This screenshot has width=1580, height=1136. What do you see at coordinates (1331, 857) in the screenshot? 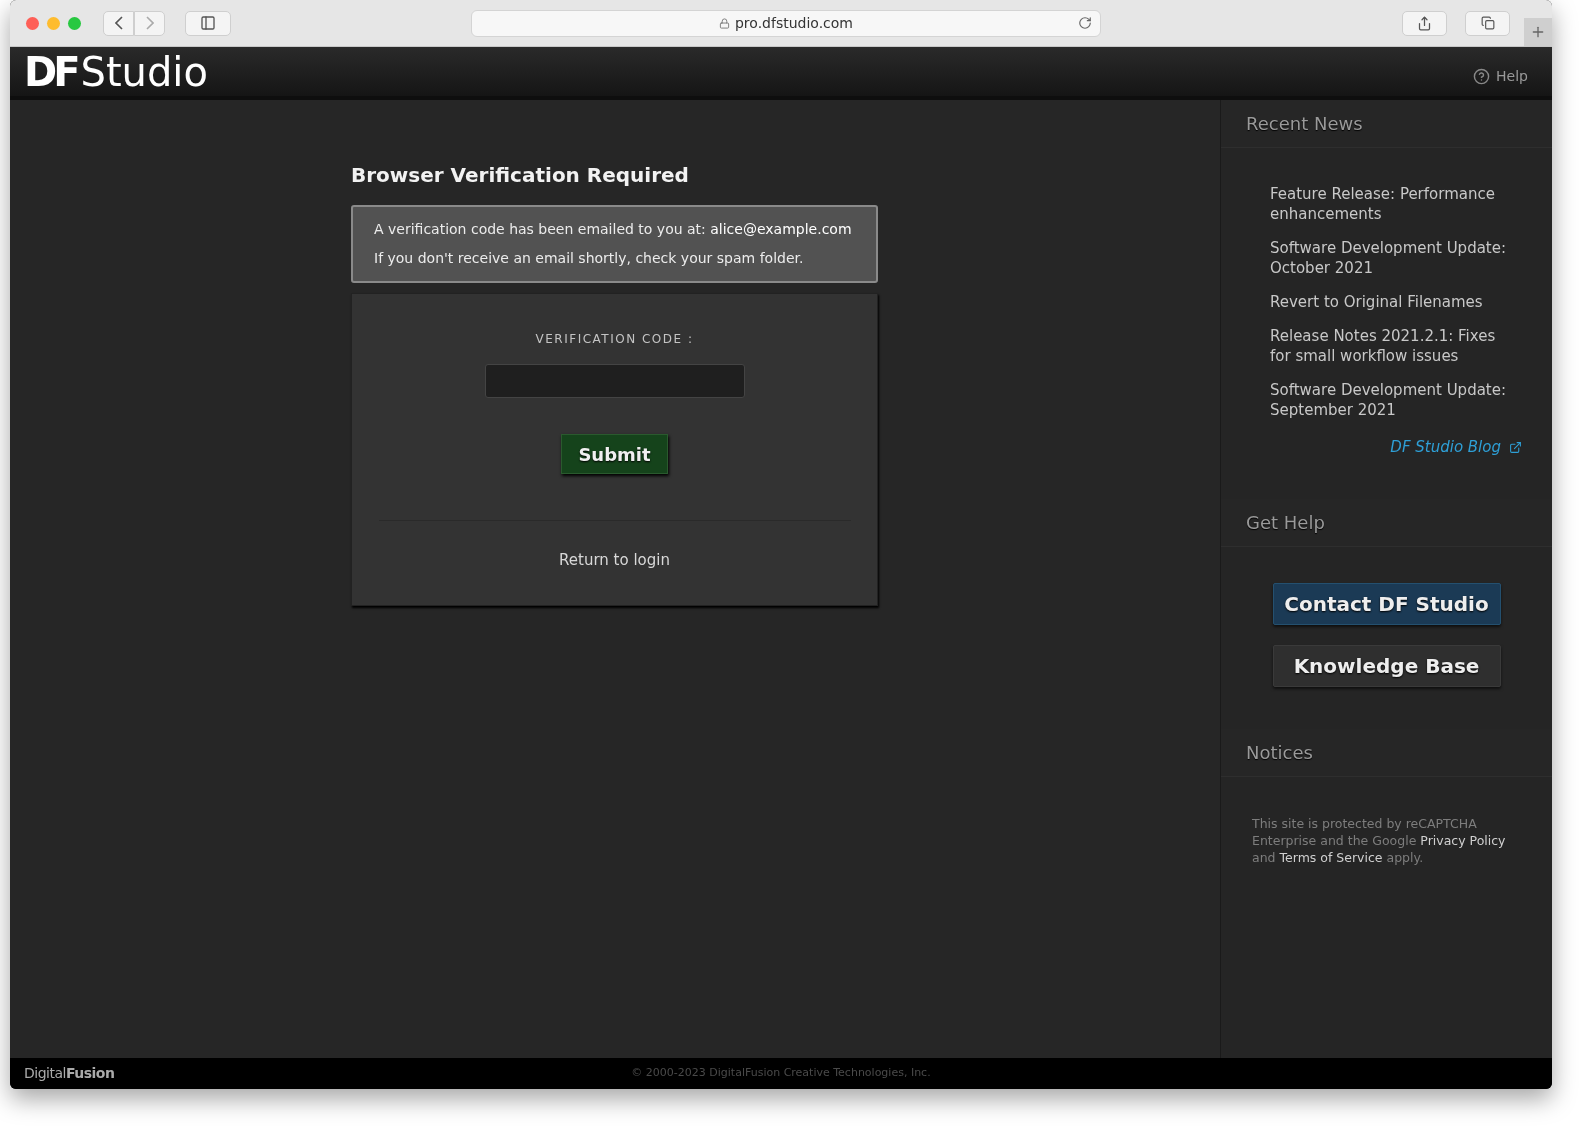
I see `notice-link: Terms of Service` at bounding box center [1331, 857].